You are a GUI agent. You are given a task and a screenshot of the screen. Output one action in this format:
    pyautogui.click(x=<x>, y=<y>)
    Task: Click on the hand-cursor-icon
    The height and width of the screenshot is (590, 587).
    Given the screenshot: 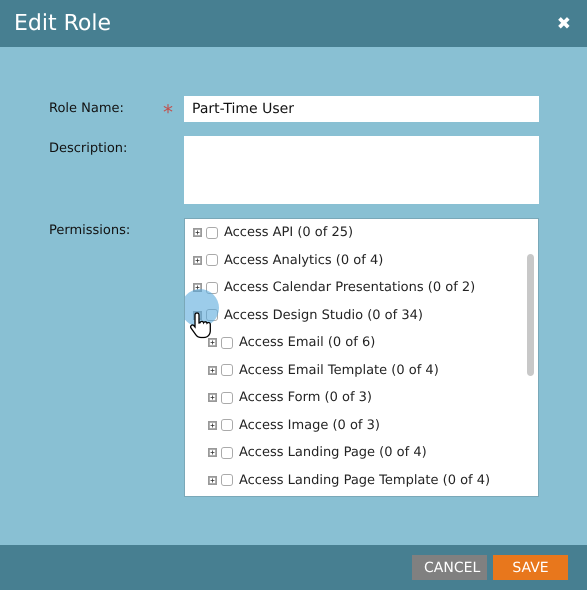 What is the action you would take?
    pyautogui.click(x=201, y=324)
    